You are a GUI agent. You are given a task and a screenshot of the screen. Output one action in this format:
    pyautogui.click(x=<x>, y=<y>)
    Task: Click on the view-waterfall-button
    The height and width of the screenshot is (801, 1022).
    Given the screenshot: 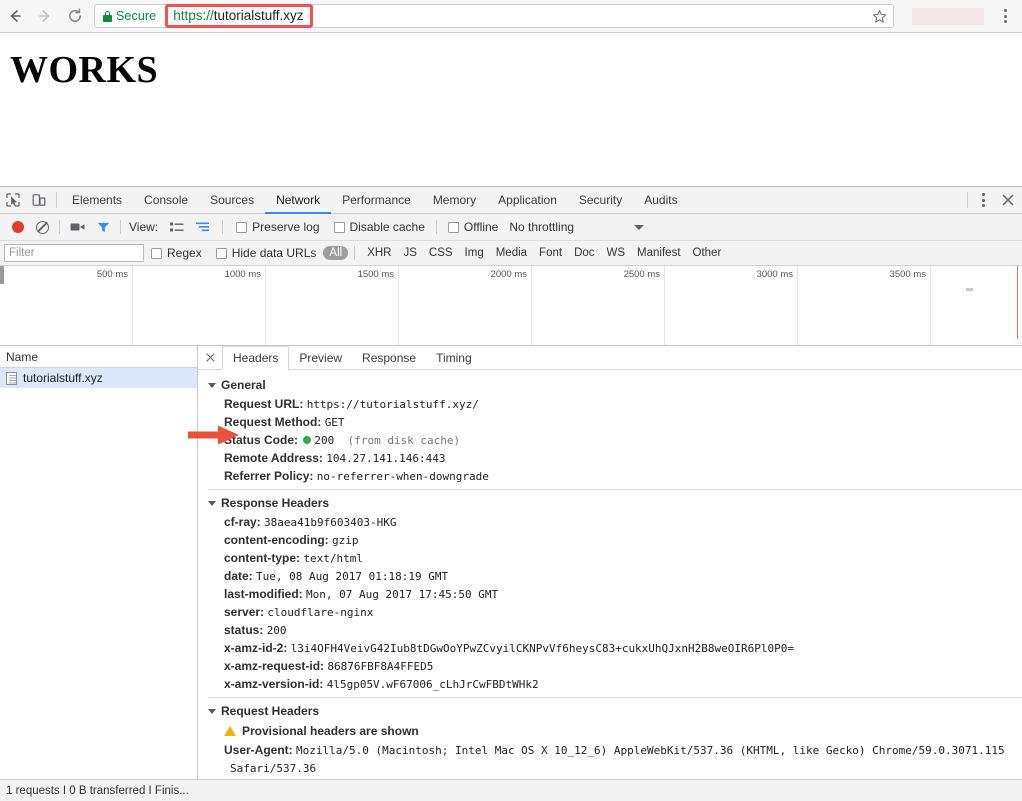 What is the action you would take?
    pyautogui.click(x=203, y=227)
    